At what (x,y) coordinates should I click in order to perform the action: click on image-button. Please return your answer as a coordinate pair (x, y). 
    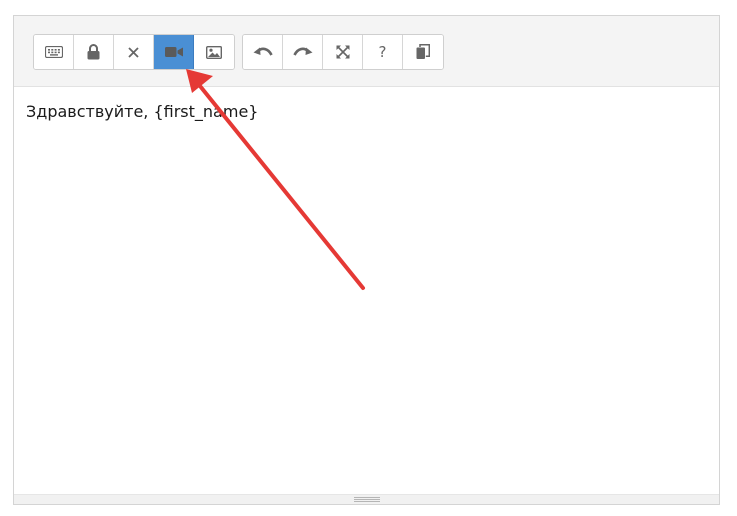
    Looking at the image, I should click on (214, 52).